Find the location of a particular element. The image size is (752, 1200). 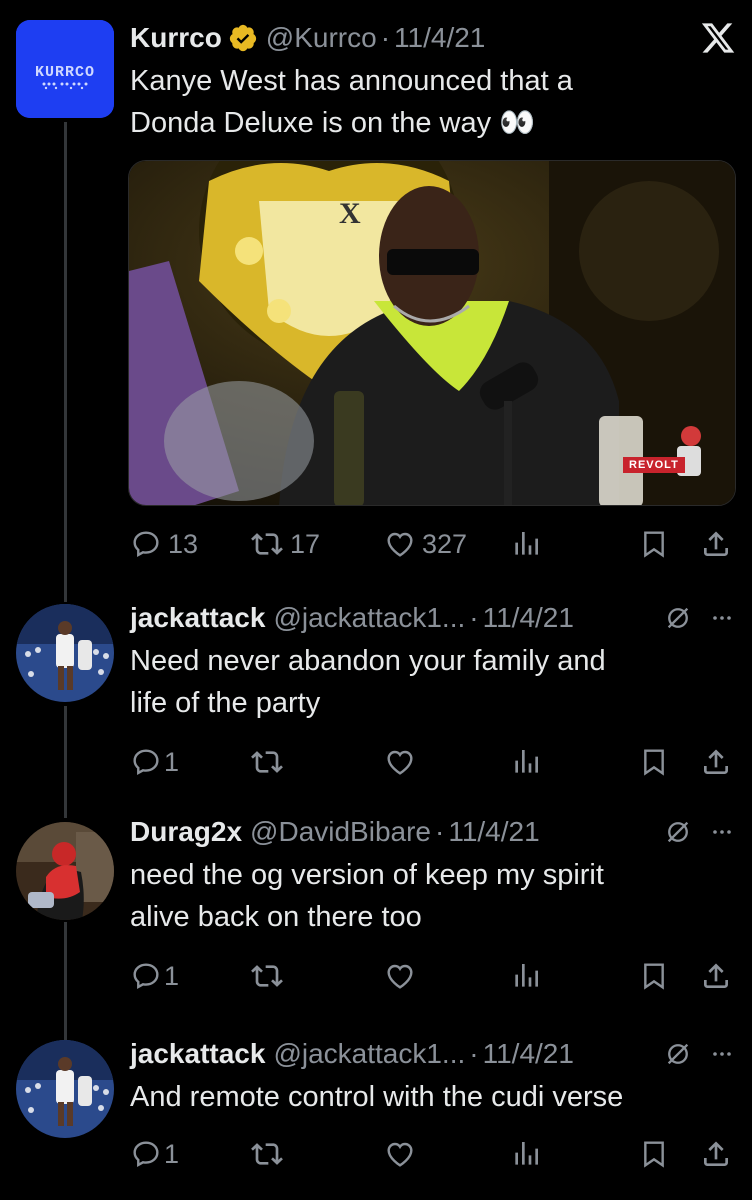

tweet-header: jackattack @jackattack1... · 11/4/21 is located at coordinates (434, 1054).